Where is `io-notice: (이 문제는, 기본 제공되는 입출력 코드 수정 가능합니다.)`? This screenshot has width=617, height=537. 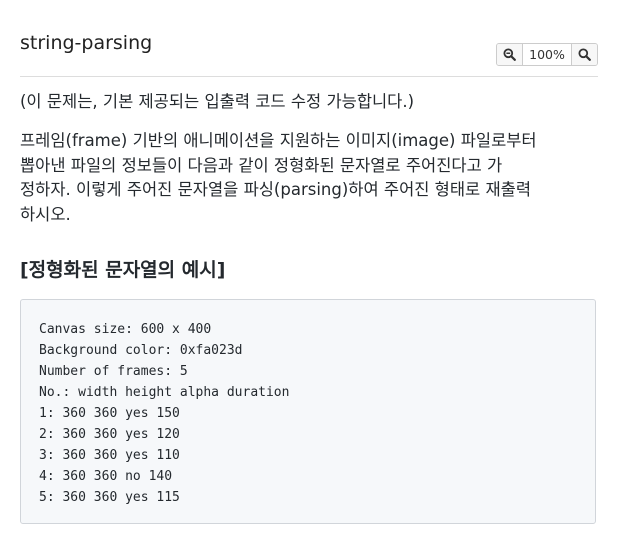
io-notice: (이 문제는, 기본 제공되는 입출력 코드 수정 가능합니다.) is located at coordinates (217, 101).